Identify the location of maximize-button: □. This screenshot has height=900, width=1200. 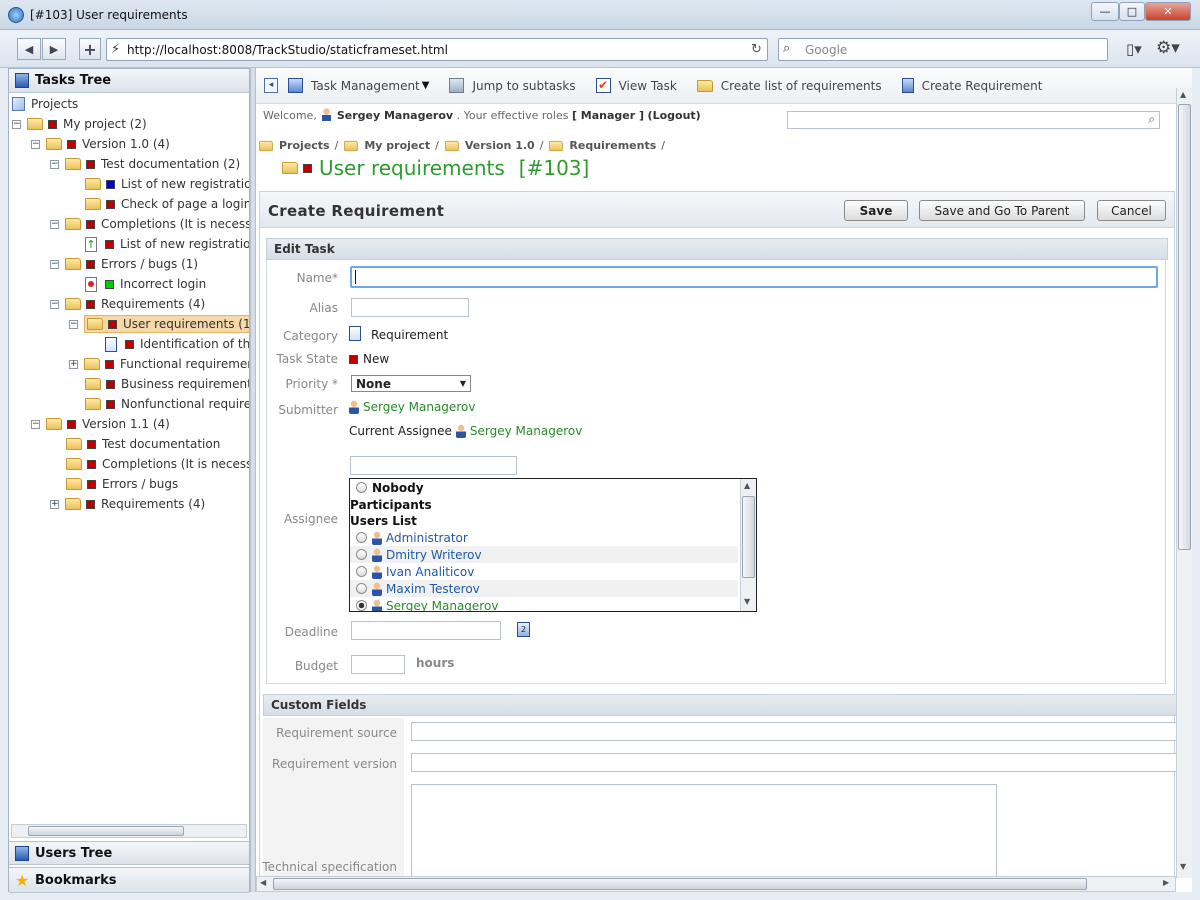
(1132, 11).